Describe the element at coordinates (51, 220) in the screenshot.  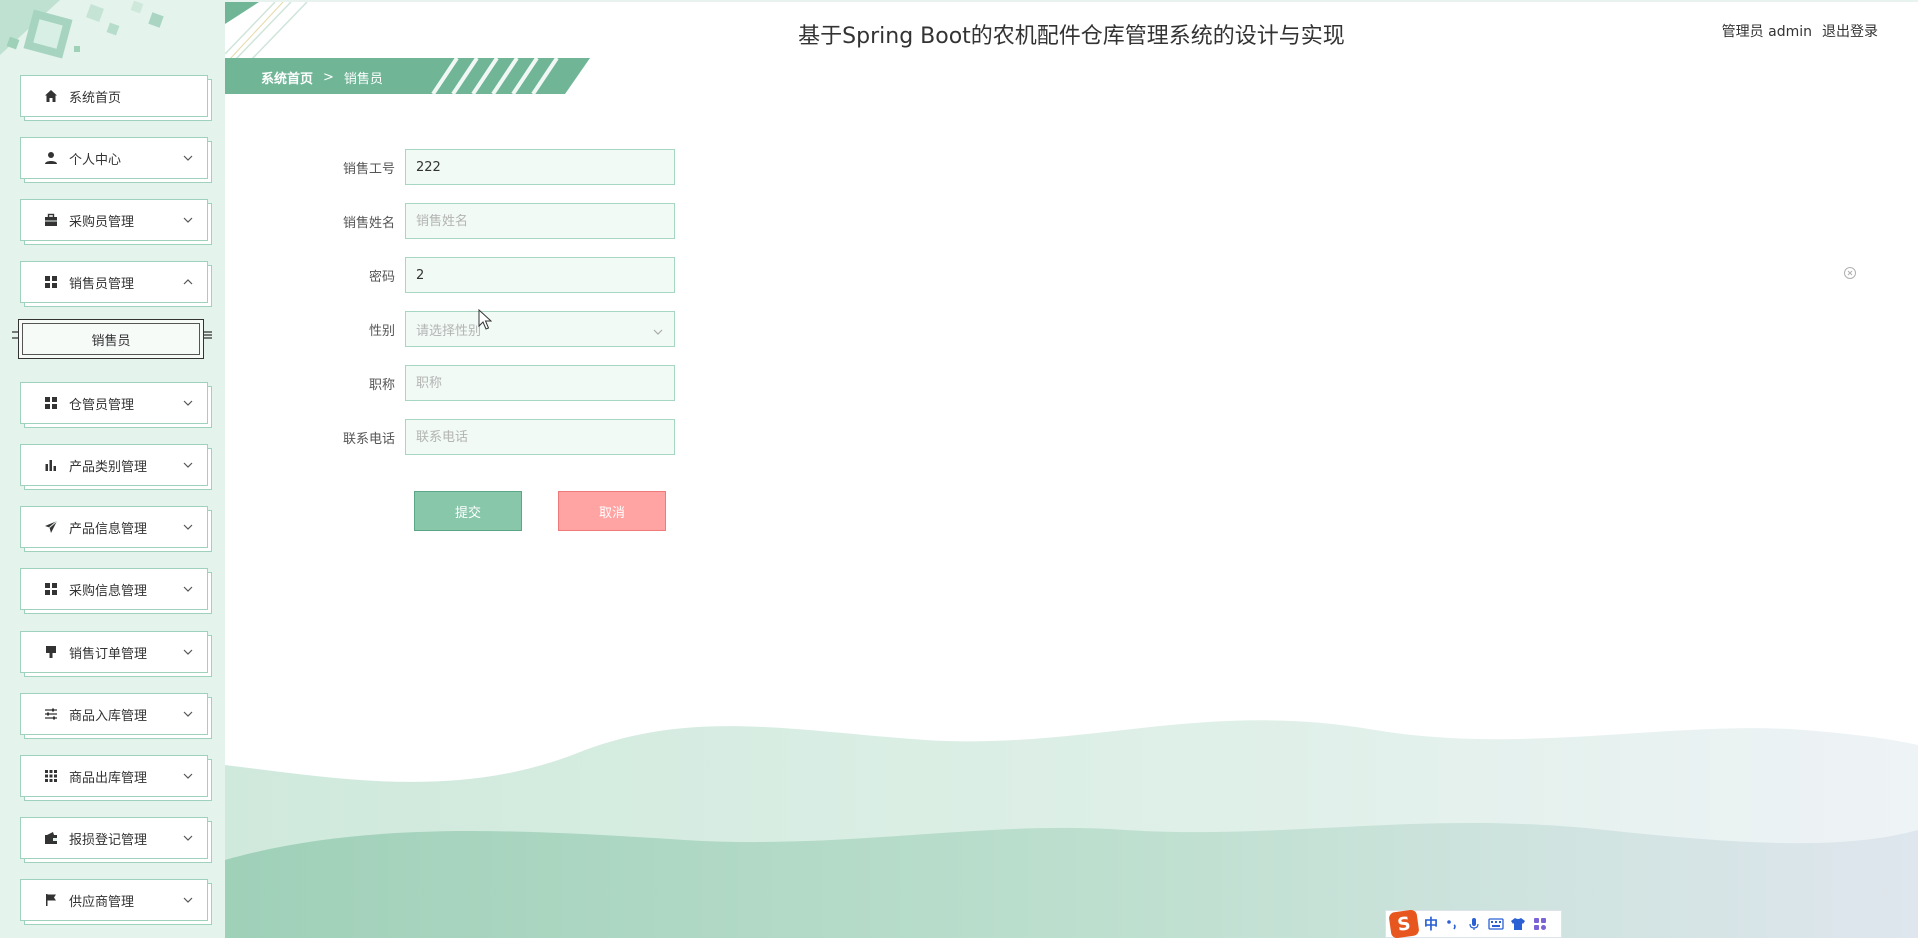
I see `briefcase-icon` at that location.